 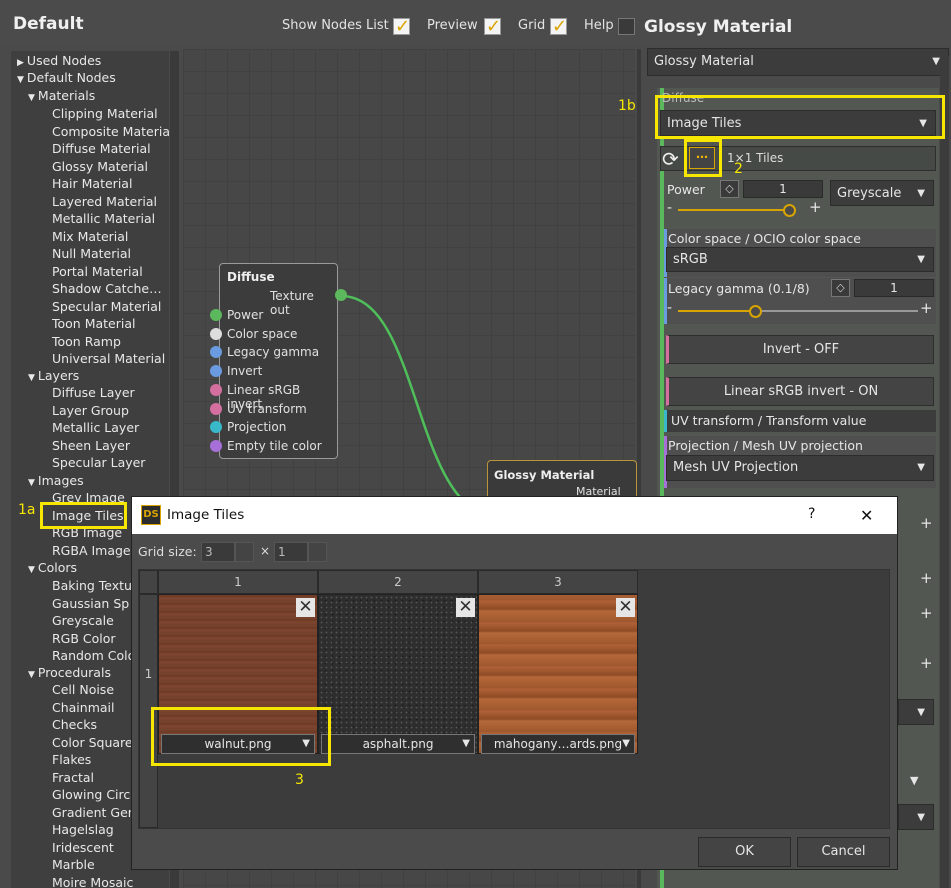 What do you see at coordinates (744, 852) in the screenshot?
I see `ok-button: OK` at bounding box center [744, 852].